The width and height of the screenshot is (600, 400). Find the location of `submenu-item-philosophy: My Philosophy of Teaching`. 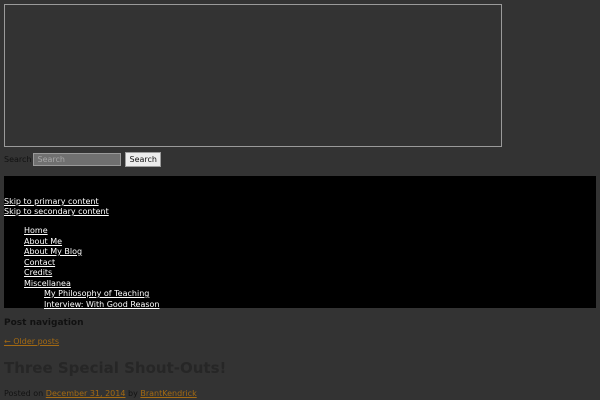

submenu-item-philosophy: My Philosophy of Teaching is located at coordinates (81, 294).